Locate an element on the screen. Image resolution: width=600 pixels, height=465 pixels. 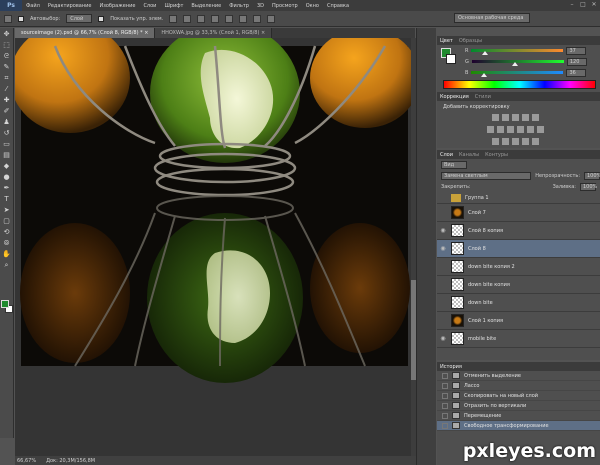
brightness-icon is located at coordinates (495, 117).